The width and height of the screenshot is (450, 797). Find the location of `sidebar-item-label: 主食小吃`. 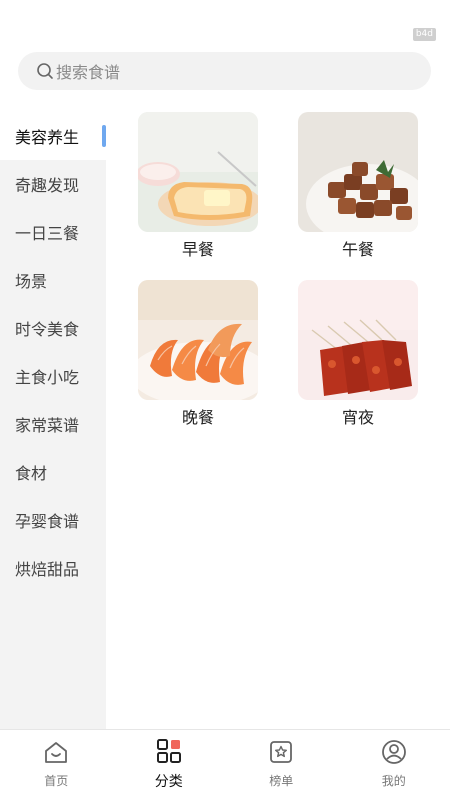

sidebar-item-label: 主食小吃 is located at coordinates (47, 377).